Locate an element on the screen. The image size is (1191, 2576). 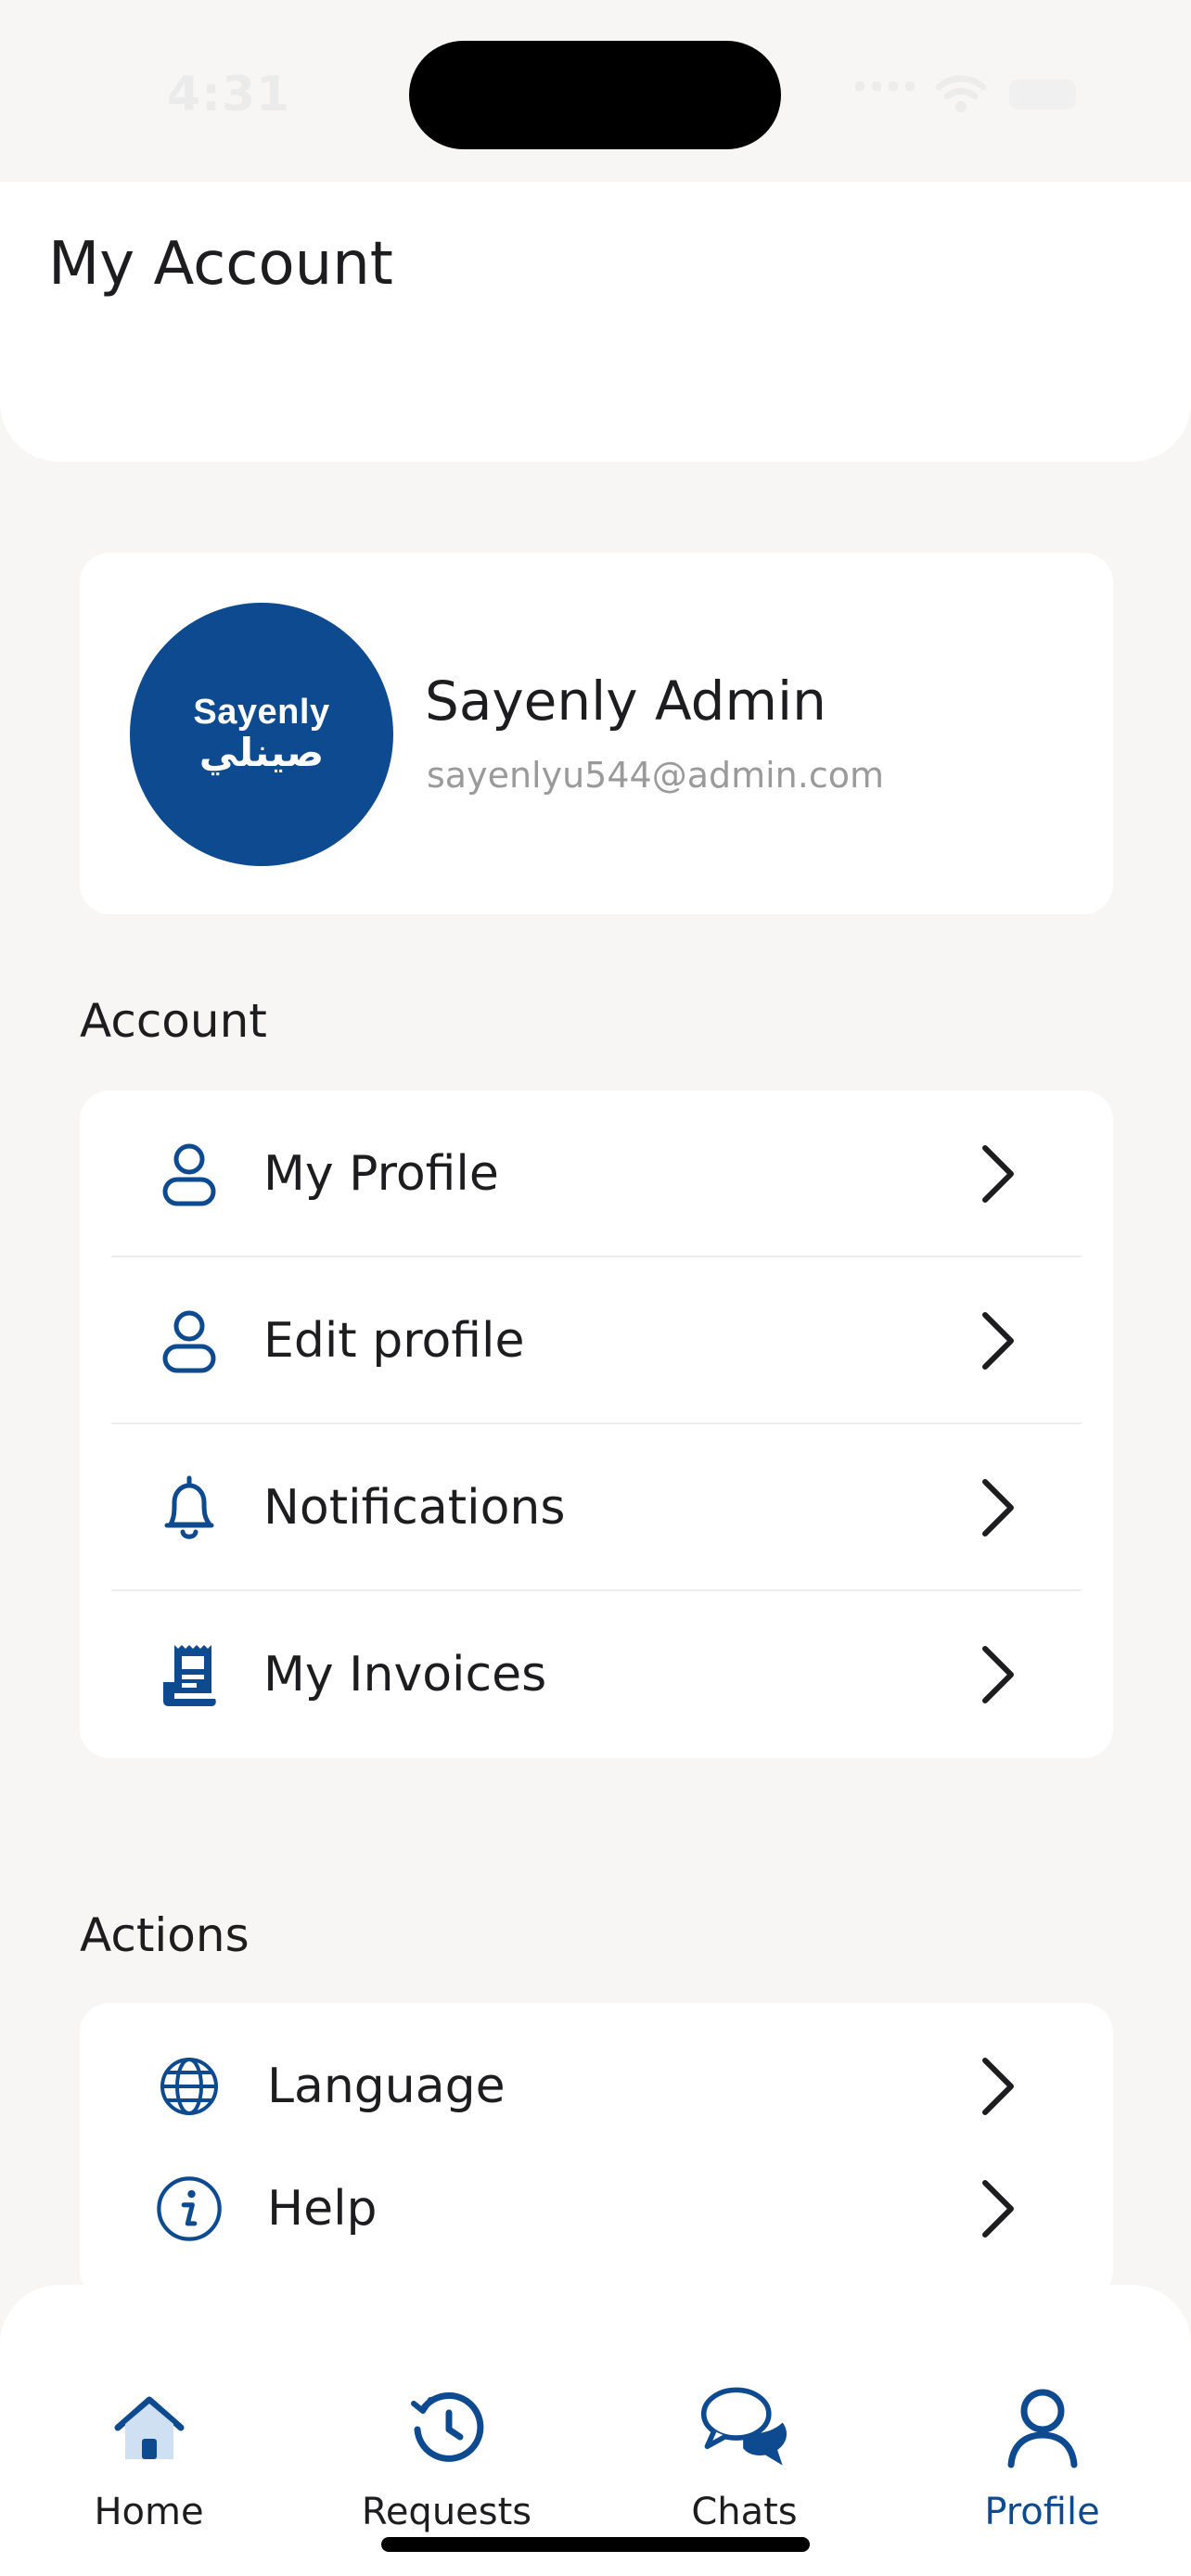
avatar-brand-ar: صينلي is located at coordinates (261, 752).